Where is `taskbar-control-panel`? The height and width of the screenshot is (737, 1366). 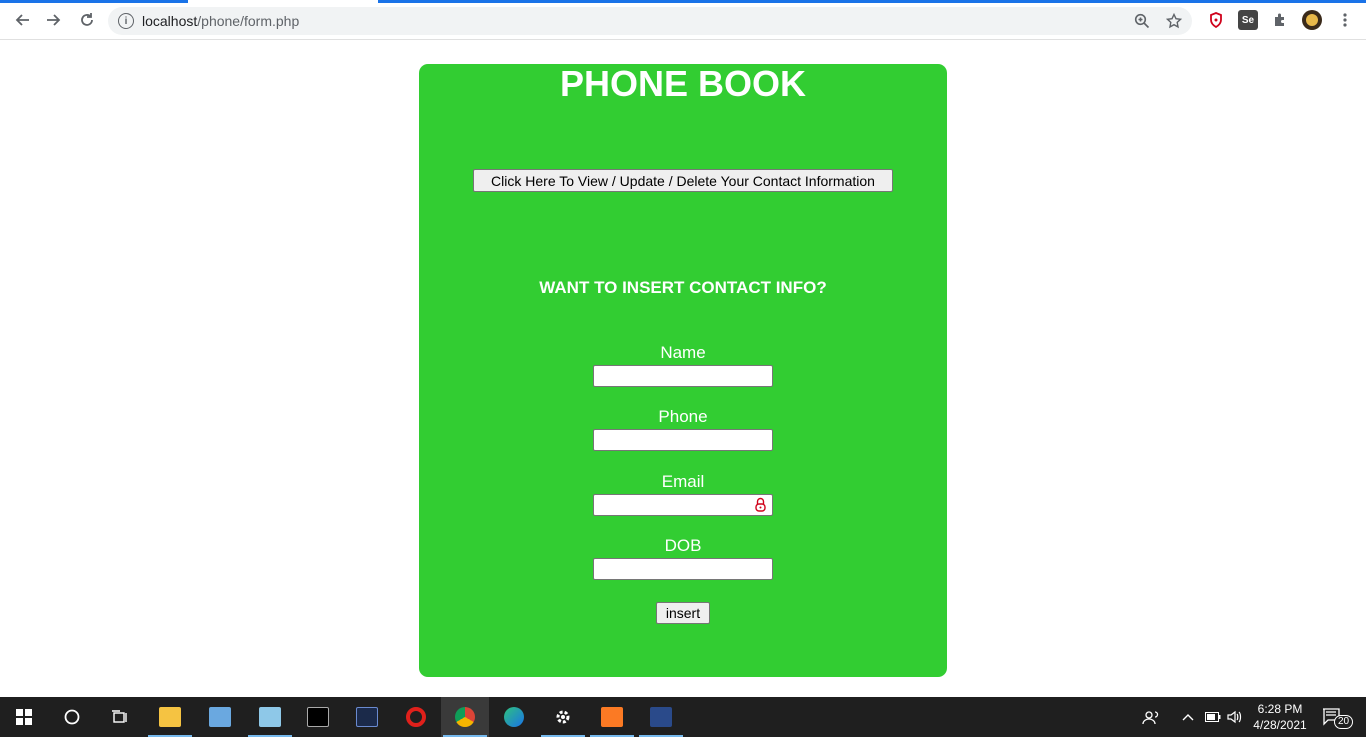
taskbar-control-panel is located at coordinates (220, 717).